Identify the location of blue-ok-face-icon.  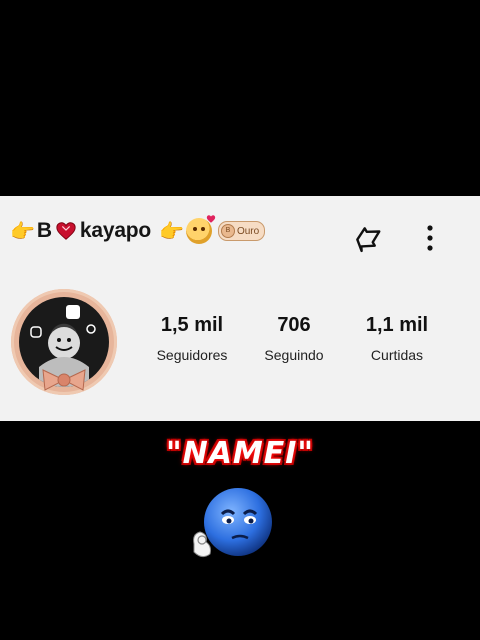
(232, 523).